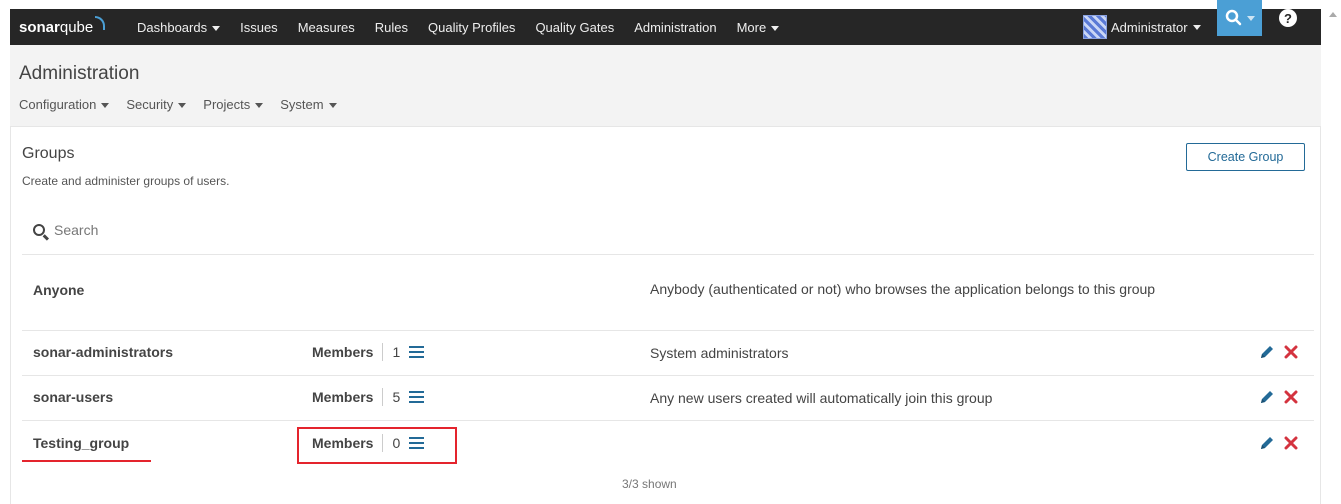  Describe the element at coordinates (259, 27) in the screenshot. I see `nav-issues: Issues` at that location.